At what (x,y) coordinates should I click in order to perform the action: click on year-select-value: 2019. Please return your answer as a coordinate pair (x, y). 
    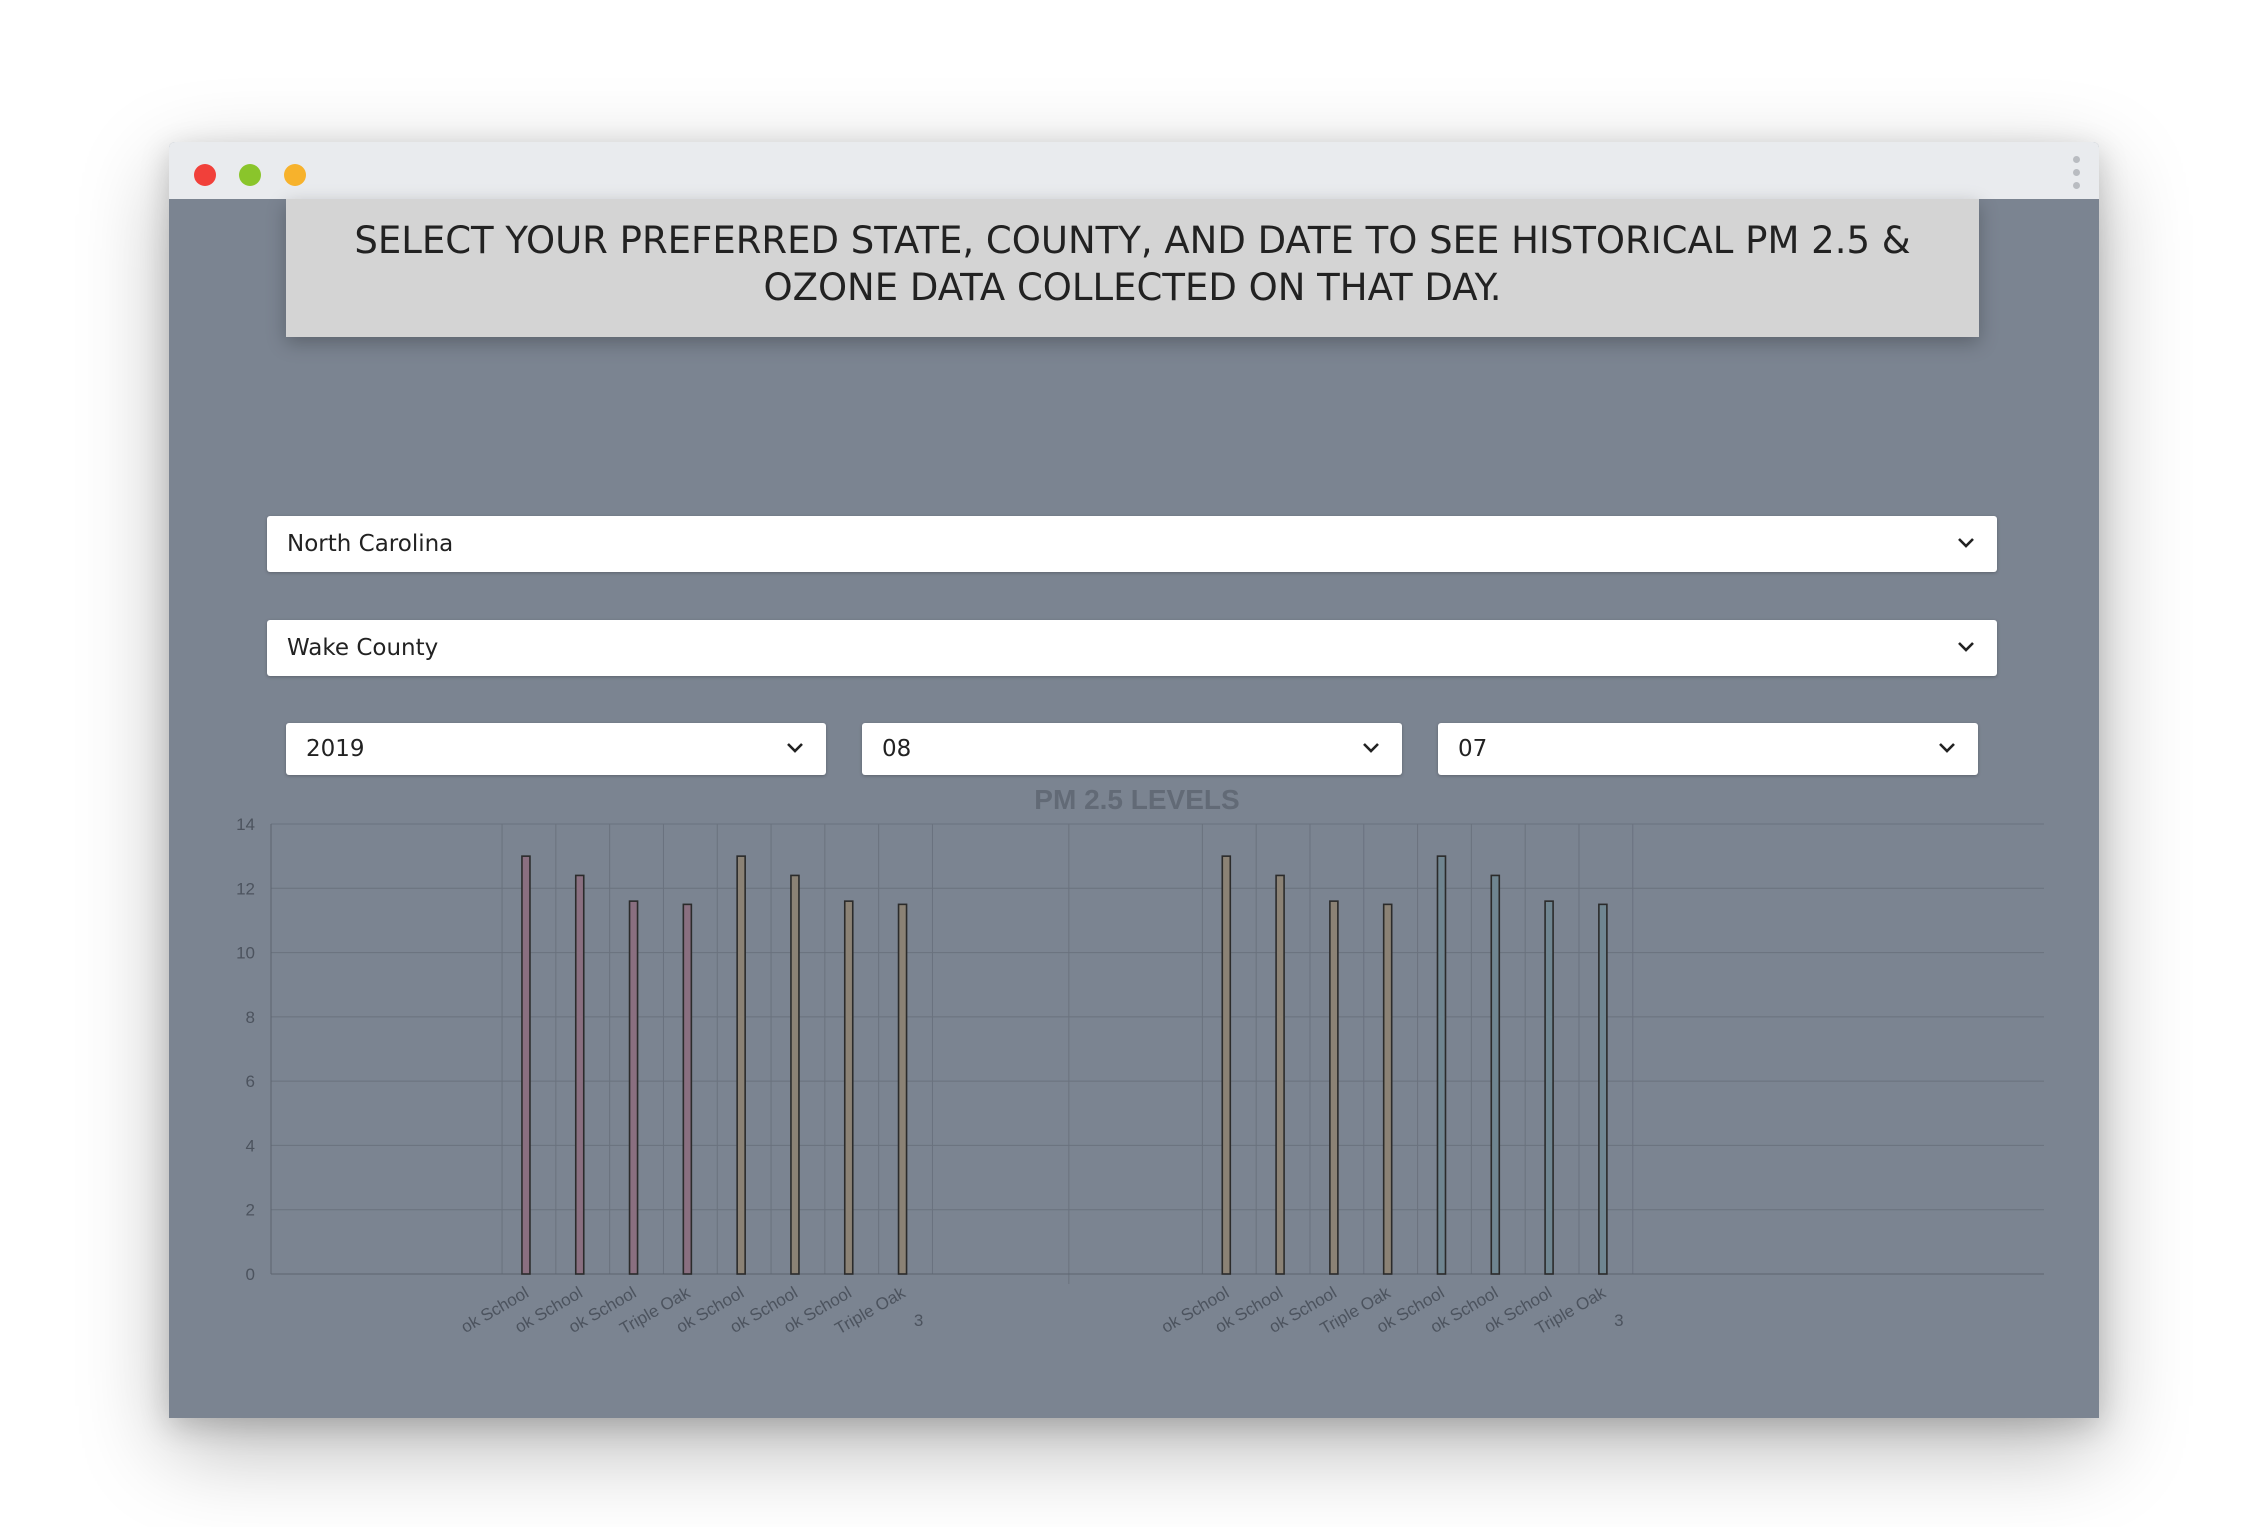
    Looking at the image, I should click on (335, 749).